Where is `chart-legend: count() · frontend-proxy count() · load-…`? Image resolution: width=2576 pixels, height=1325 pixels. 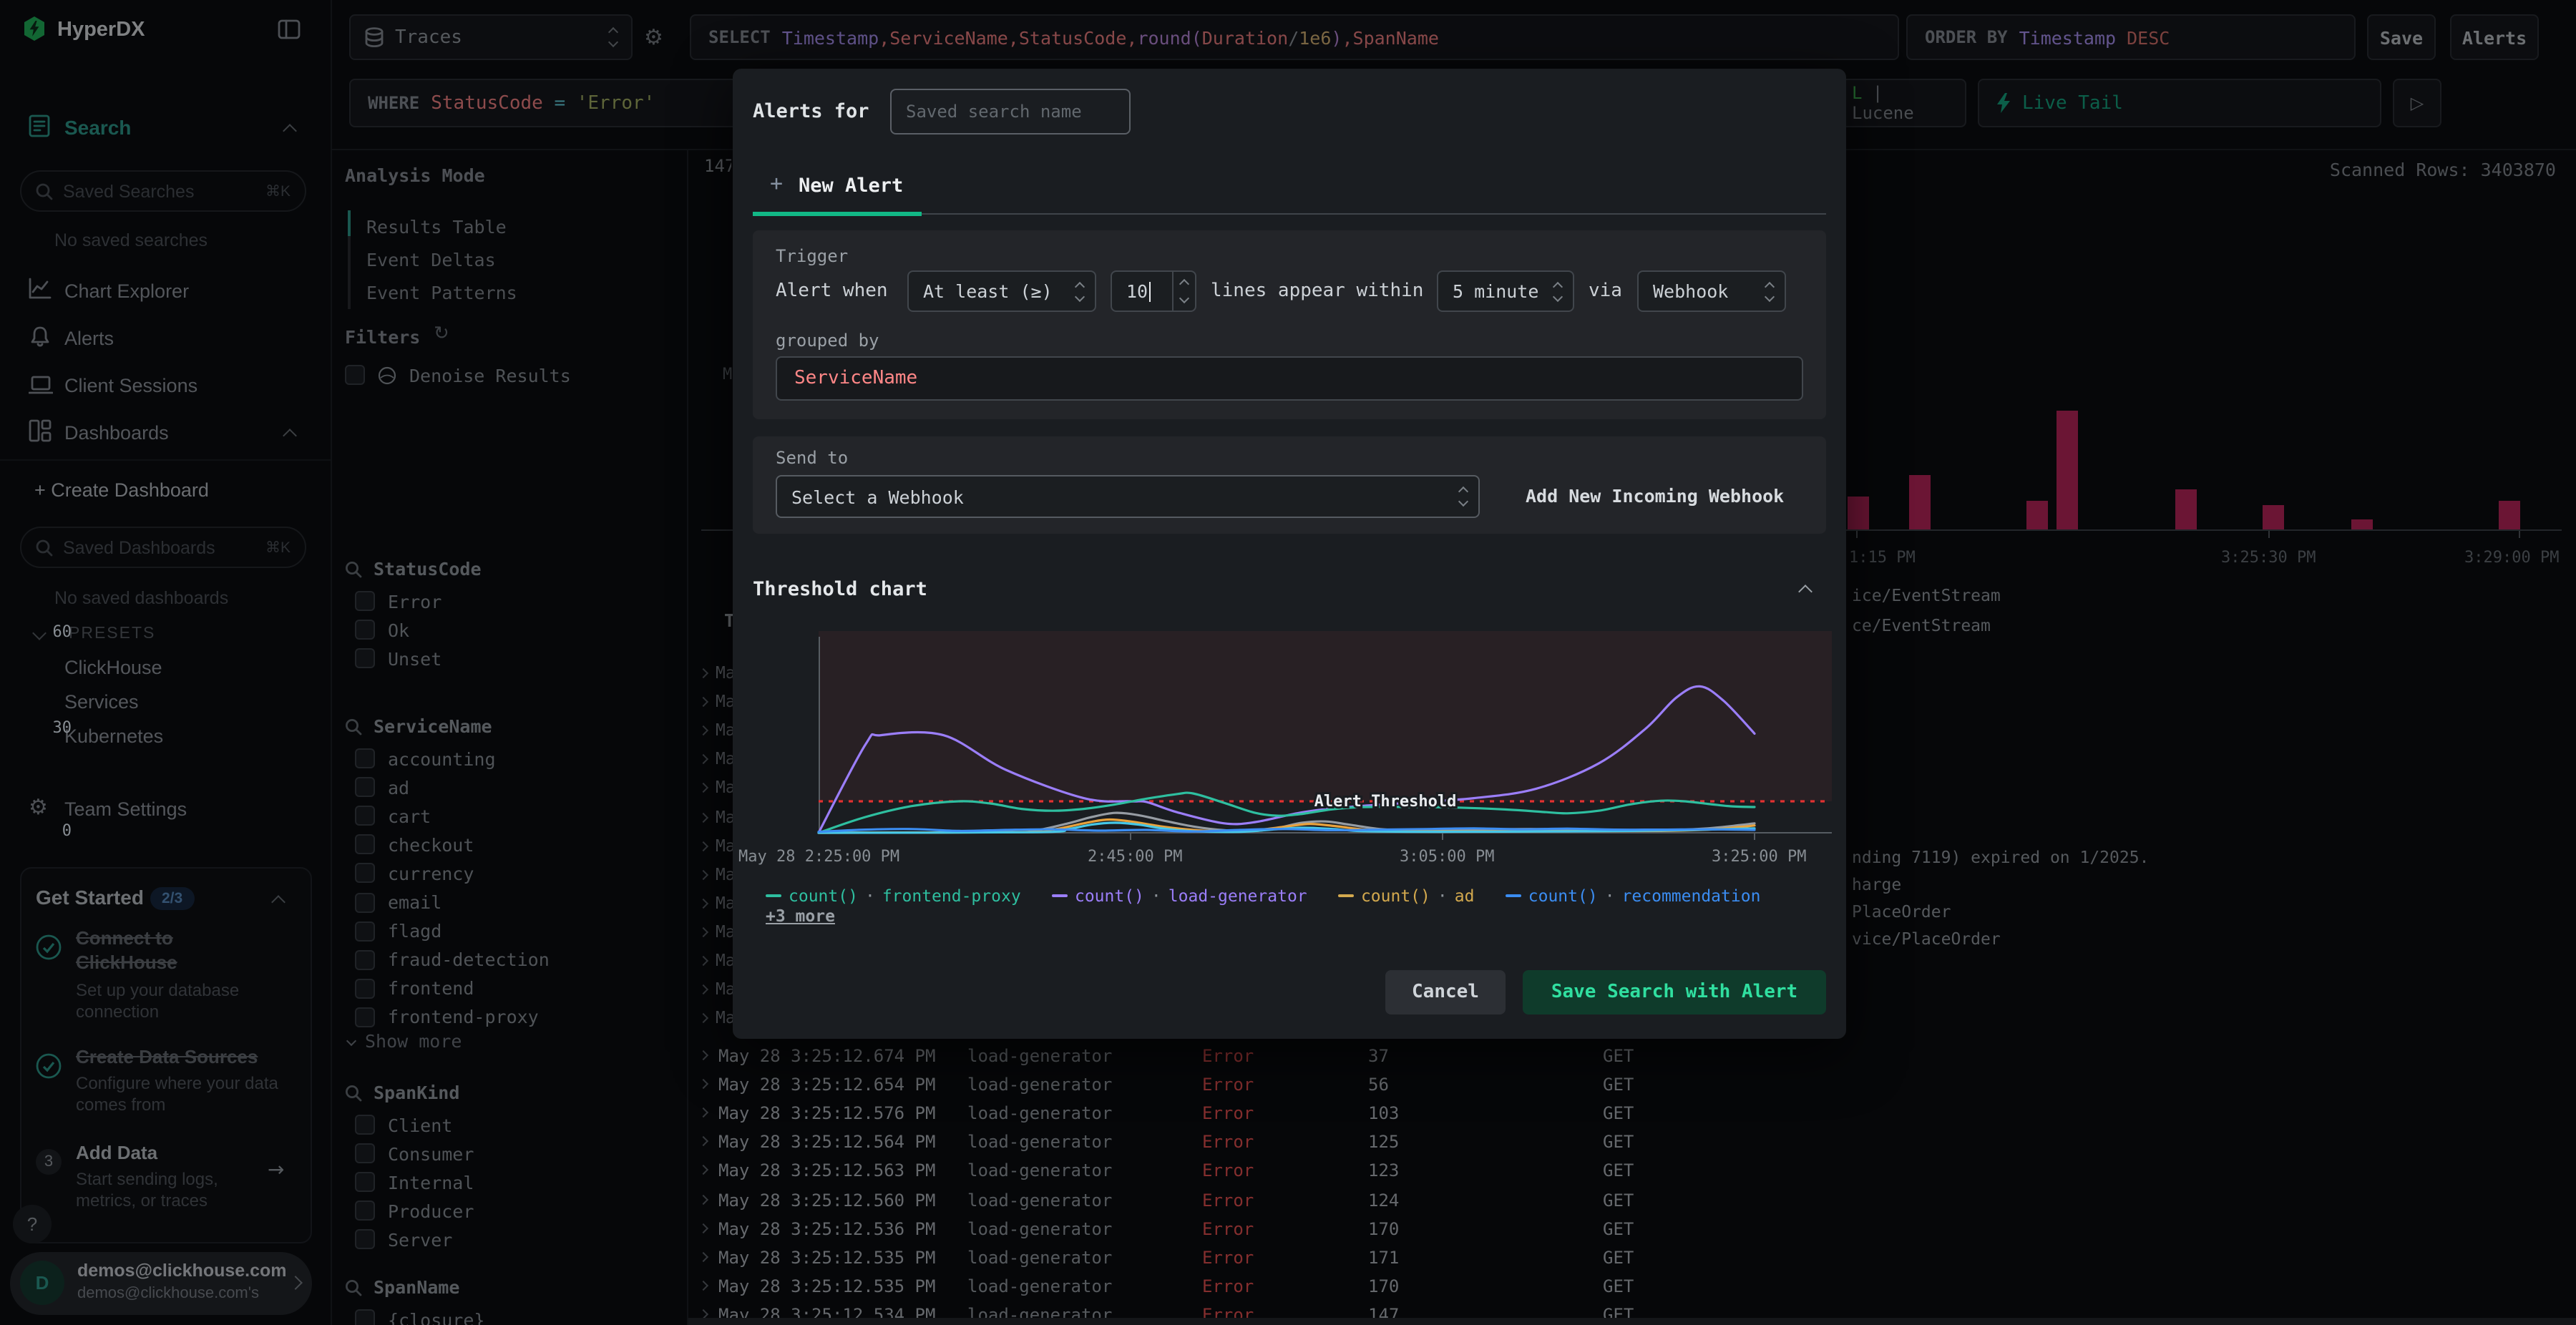 chart-legend: count() · frontend-proxy count() · load-… is located at coordinates (1298, 901).